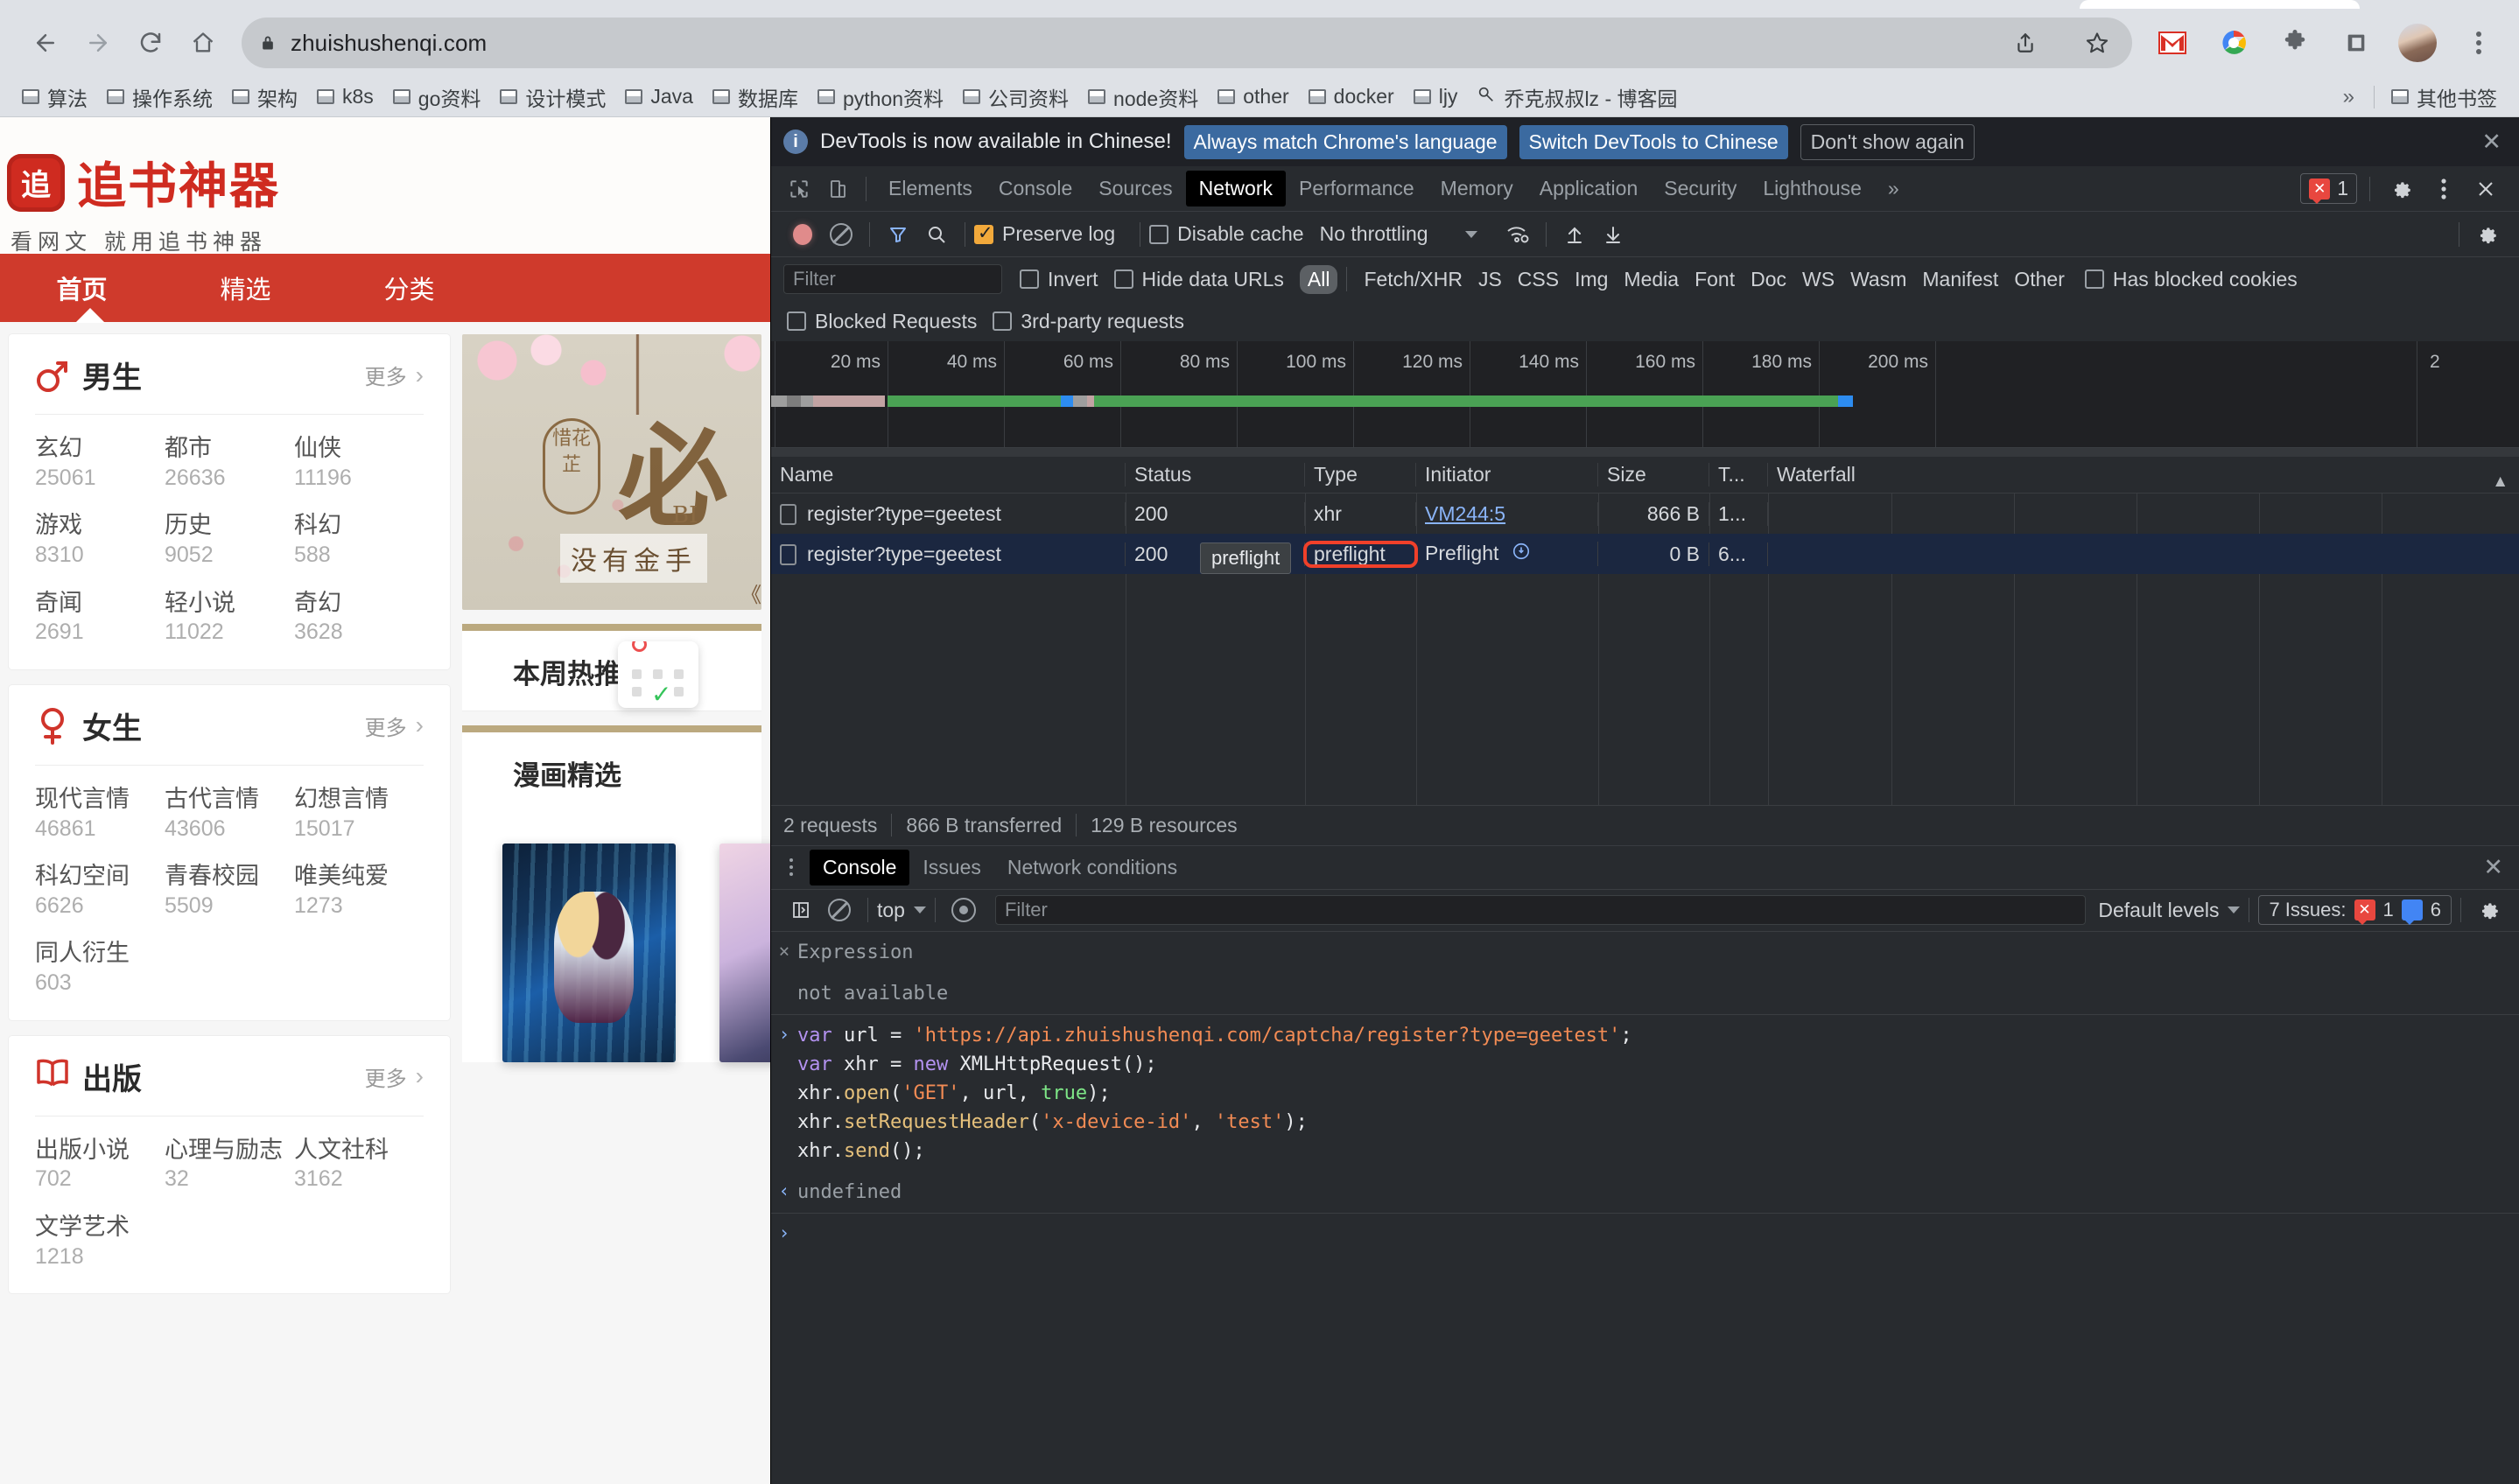  I want to click on forward-button, so click(98, 43).